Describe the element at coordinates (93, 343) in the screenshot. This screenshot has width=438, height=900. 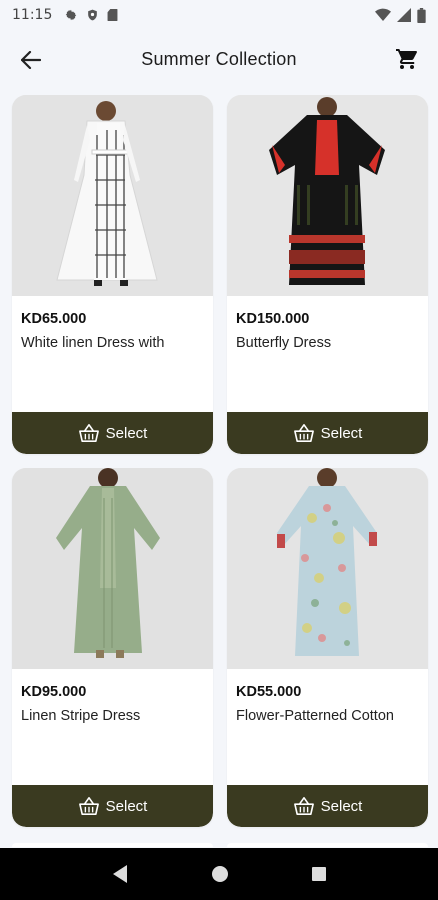
I see `product-name: White linen Dress with` at that location.